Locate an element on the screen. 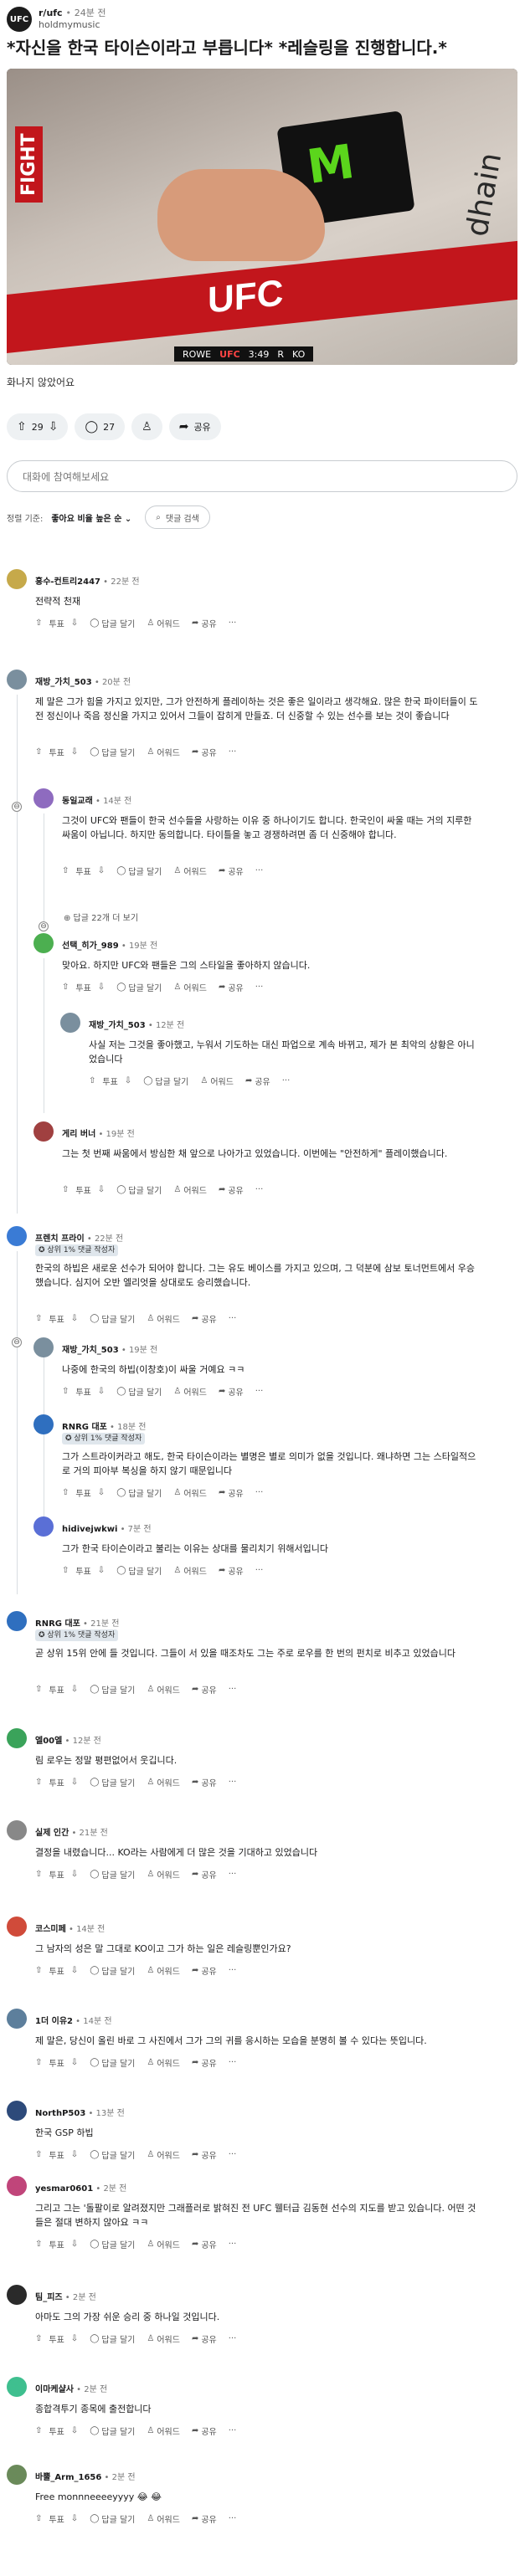 The height and width of the screenshot is (2576, 525). sort-dropdown: 좋아요 비율 높은 순 ⌄ is located at coordinates (91, 517).